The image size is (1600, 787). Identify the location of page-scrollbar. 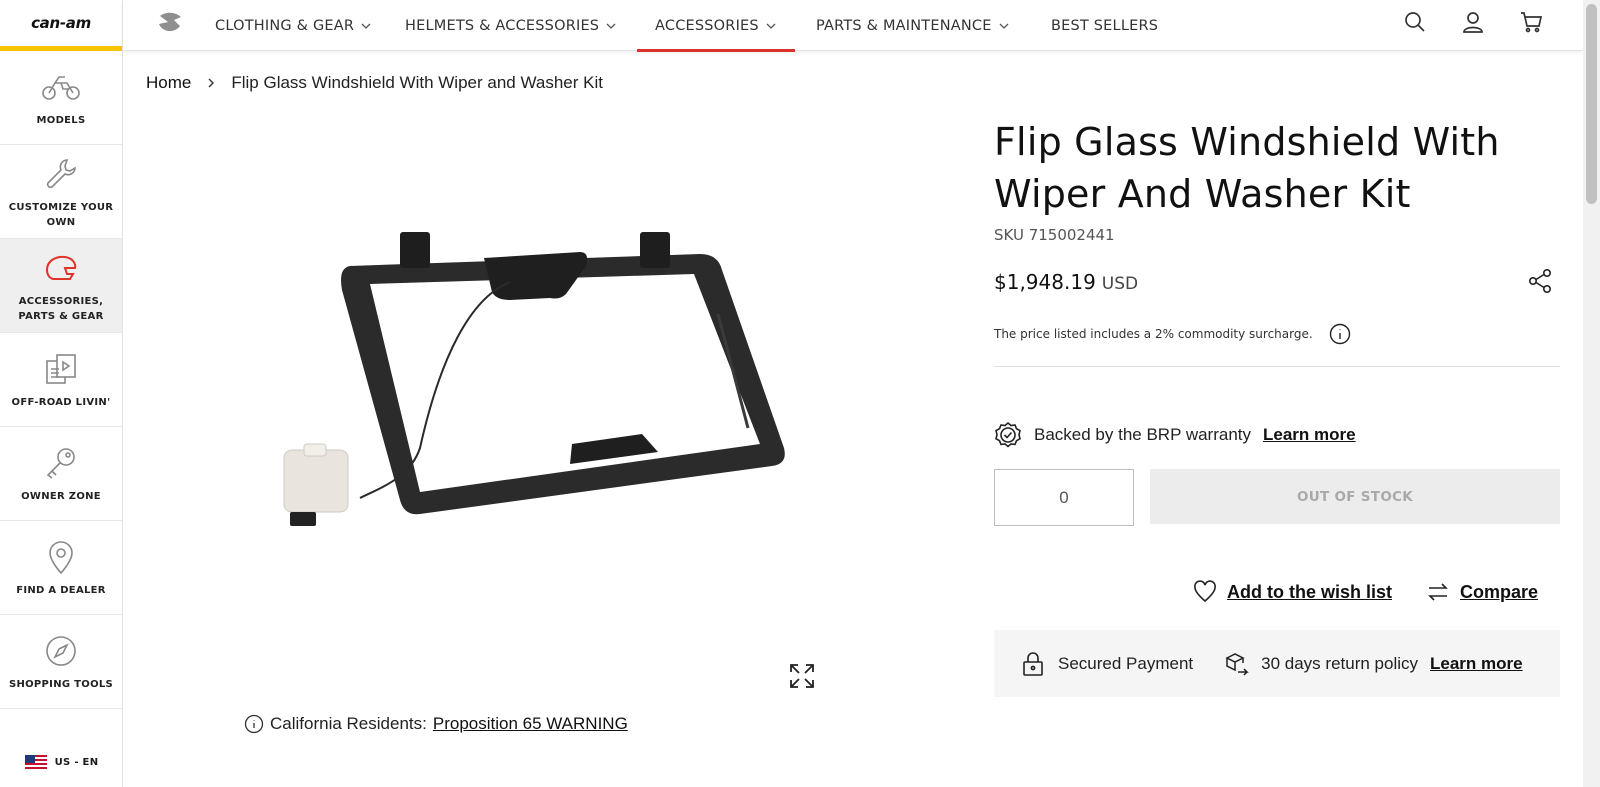
(1591, 393).